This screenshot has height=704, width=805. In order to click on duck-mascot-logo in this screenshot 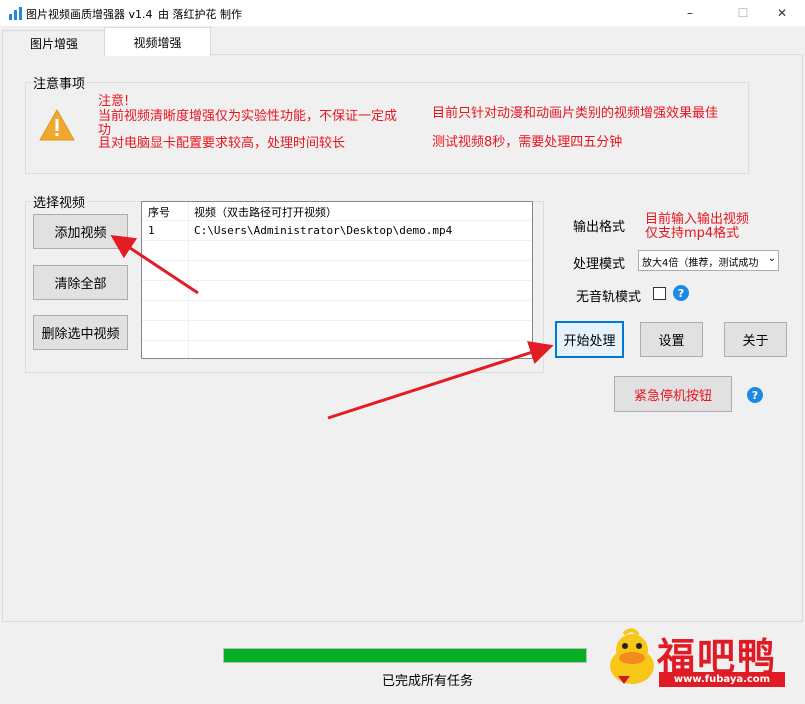, I will do `click(632, 656)`.